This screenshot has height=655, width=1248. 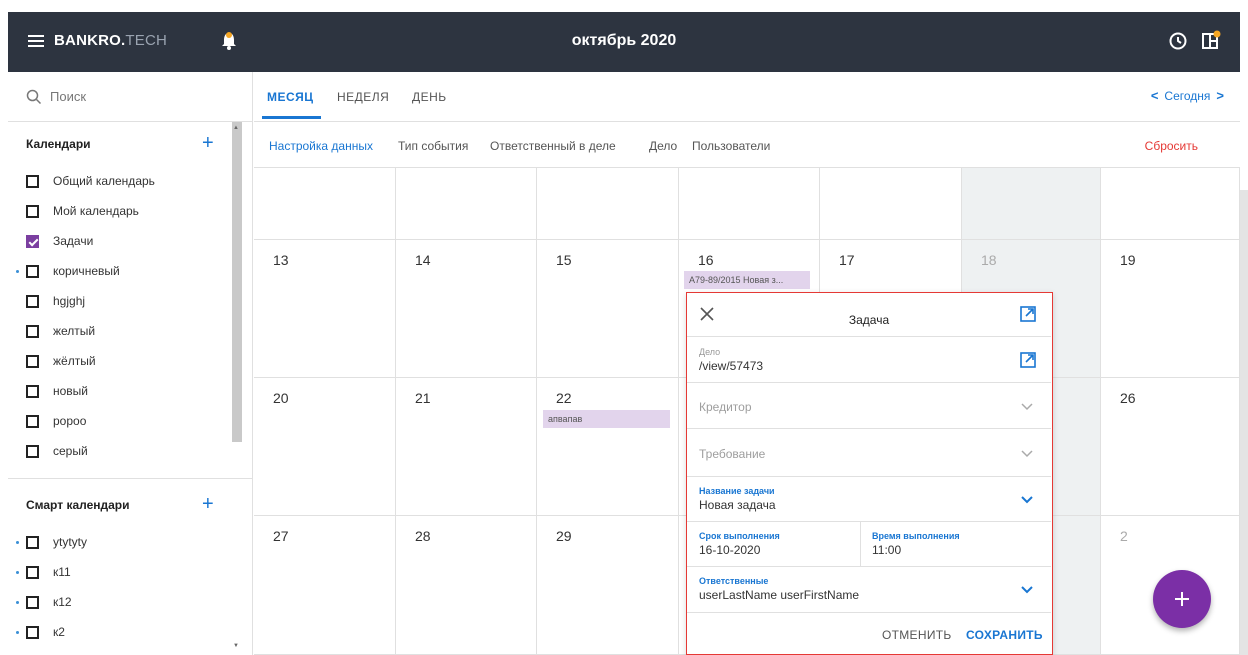 What do you see at coordinates (69, 301) in the screenshot?
I see `calendar-label: hgjghj` at bounding box center [69, 301].